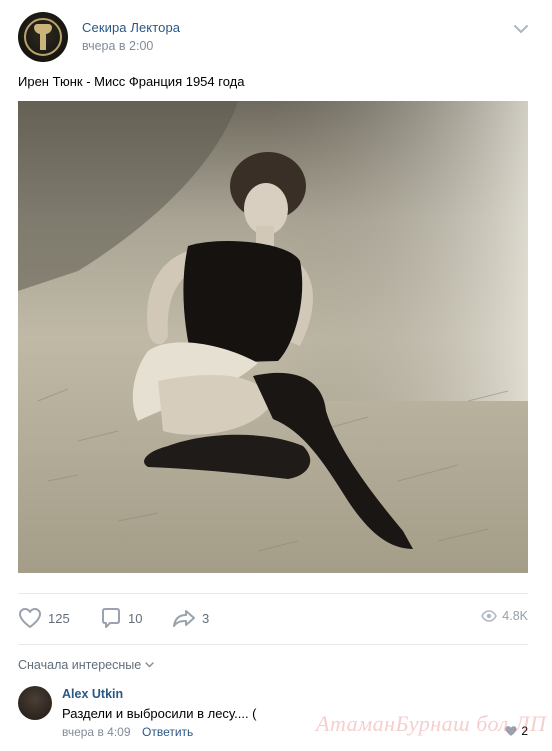 This screenshot has width=552, height=751. What do you see at coordinates (131, 27) in the screenshot?
I see `author-name: Секира Лектора` at bounding box center [131, 27].